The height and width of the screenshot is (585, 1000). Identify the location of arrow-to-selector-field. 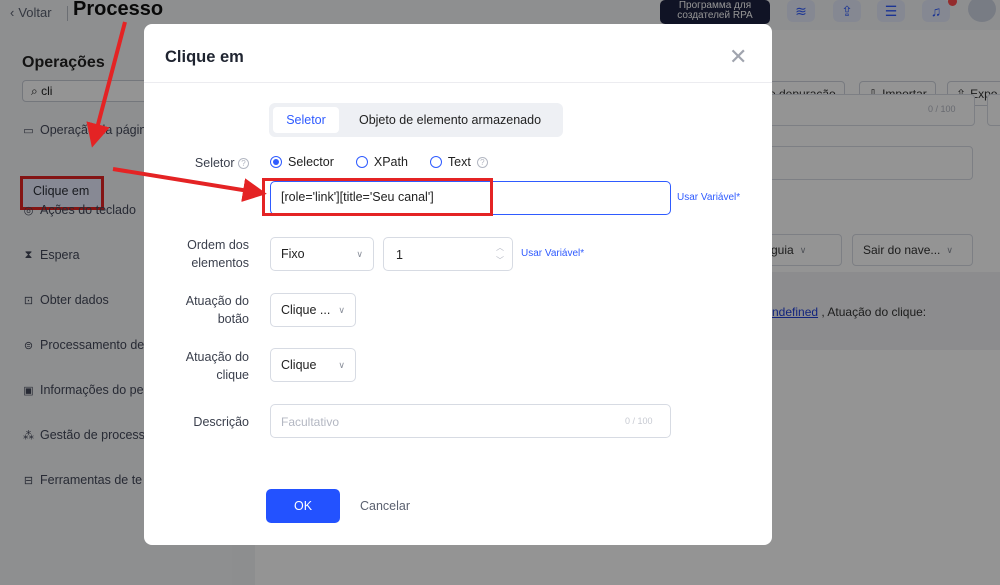
(189, 184).